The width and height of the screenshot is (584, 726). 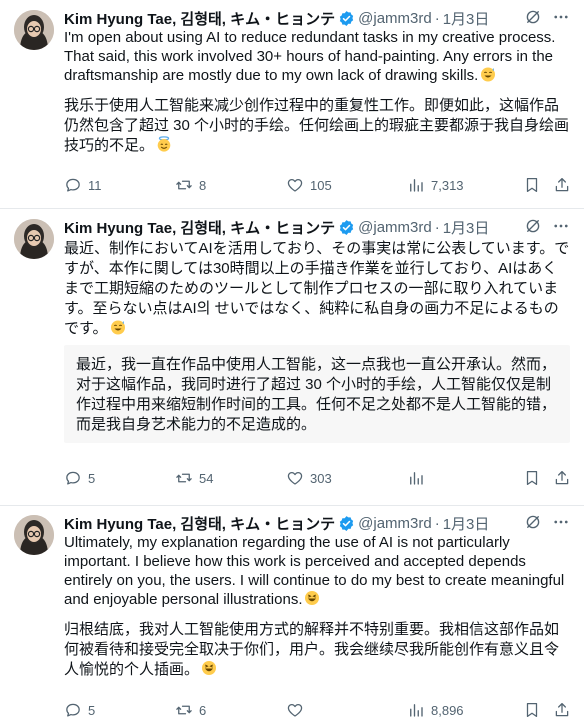 What do you see at coordinates (309, 478) in the screenshot?
I see `like-button: 303` at bounding box center [309, 478].